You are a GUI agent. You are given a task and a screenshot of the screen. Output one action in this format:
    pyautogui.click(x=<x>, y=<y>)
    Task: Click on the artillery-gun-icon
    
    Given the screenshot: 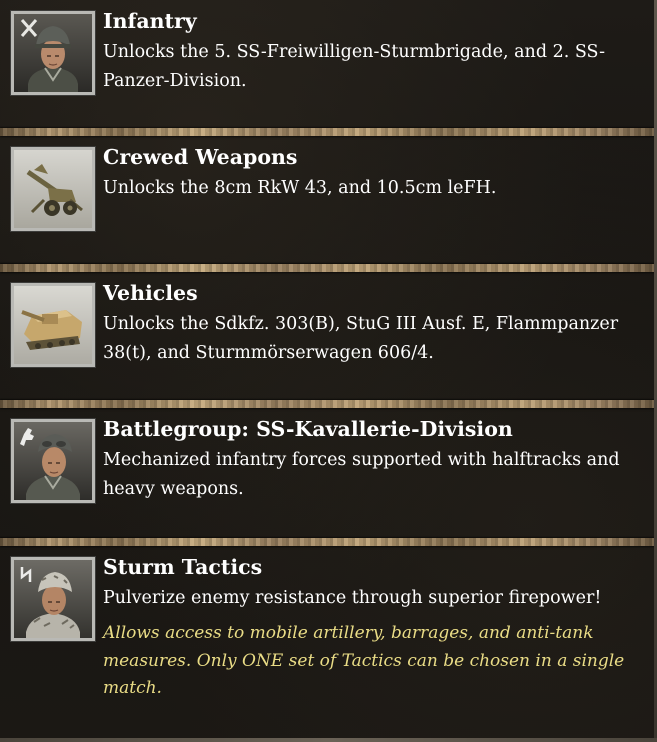 What is the action you would take?
    pyautogui.click(x=53, y=189)
    